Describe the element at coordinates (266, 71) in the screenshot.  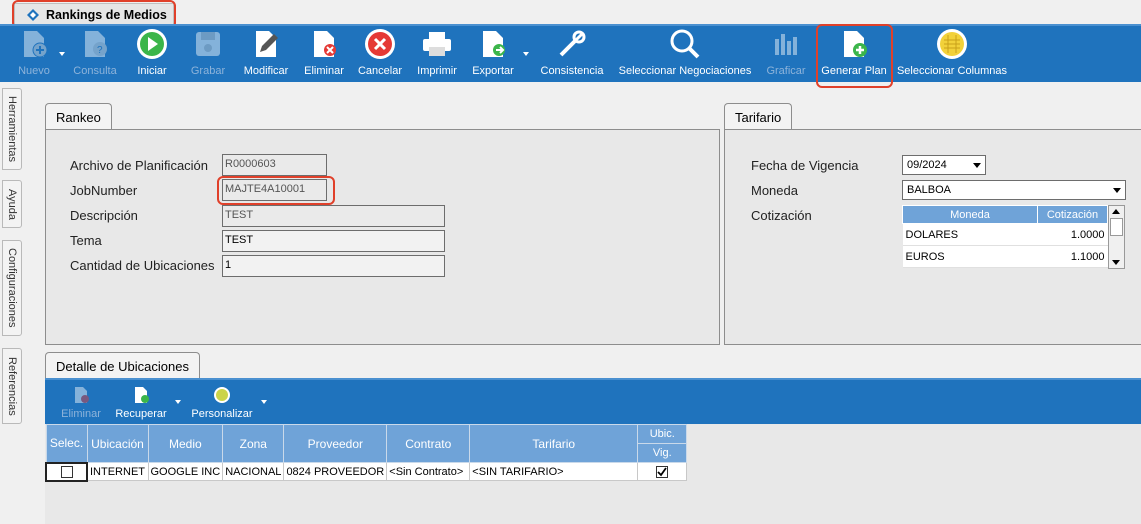
I see `modificar-label: Modificar` at that location.